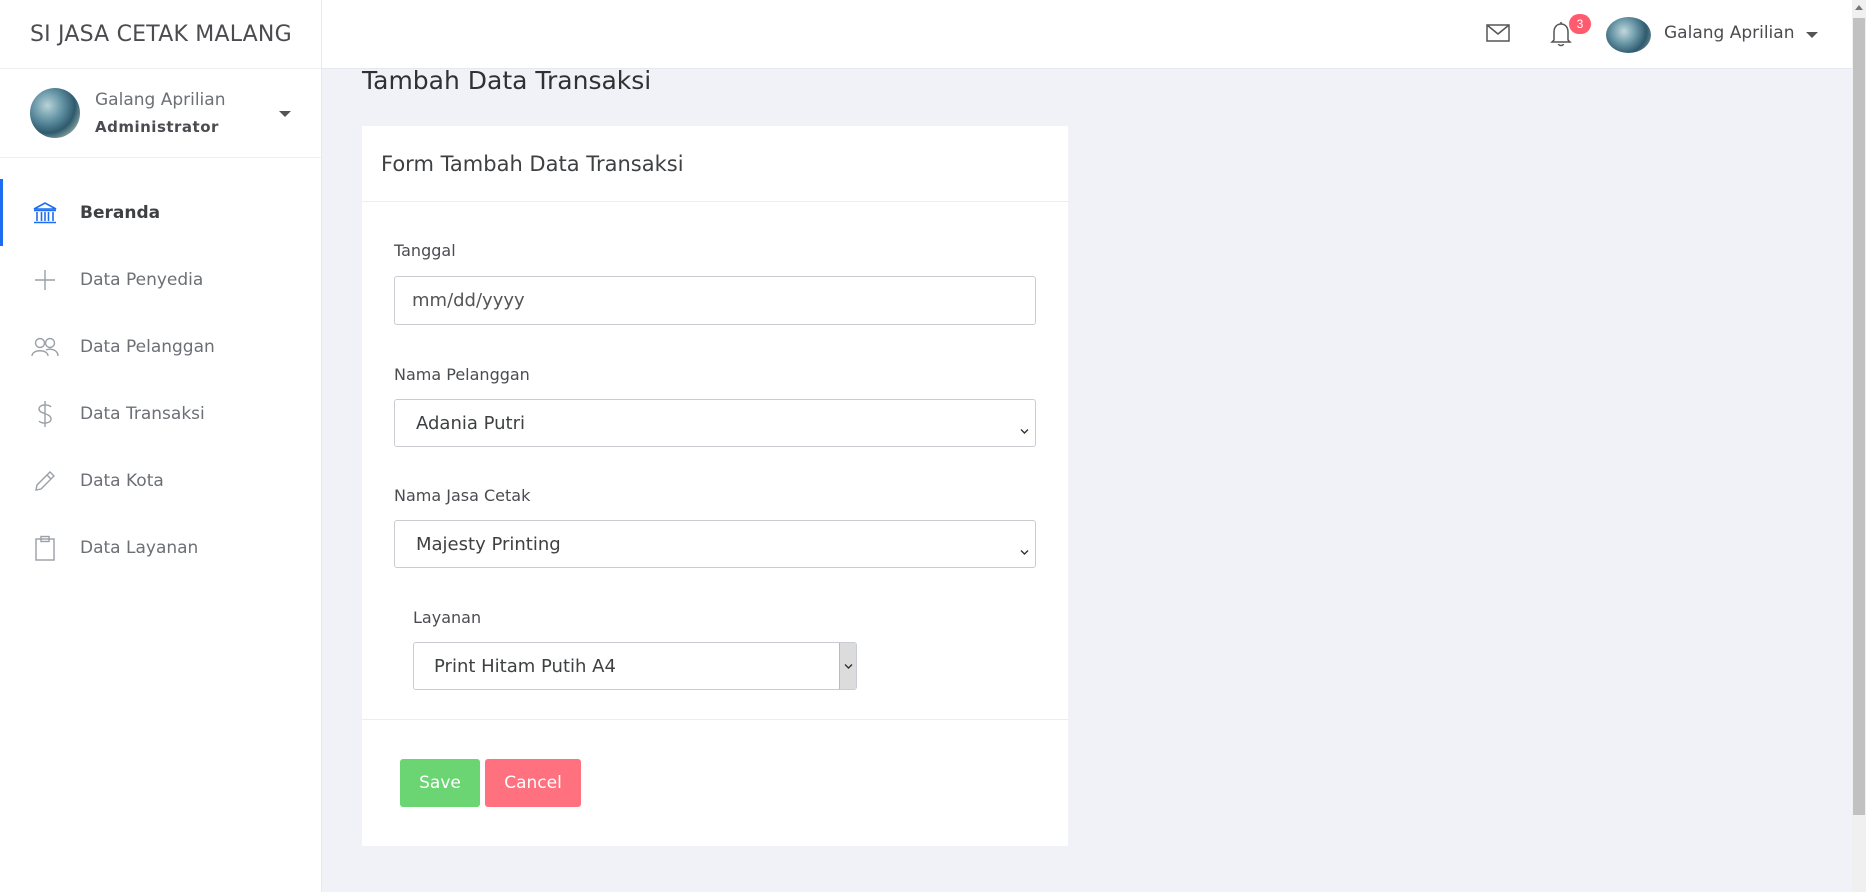 Image resolution: width=1866 pixels, height=892 pixels. What do you see at coordinates (122, 480) in the screenshot?
I see `sidebar-item-label: Data Kota` at bounding box center [122, 480].